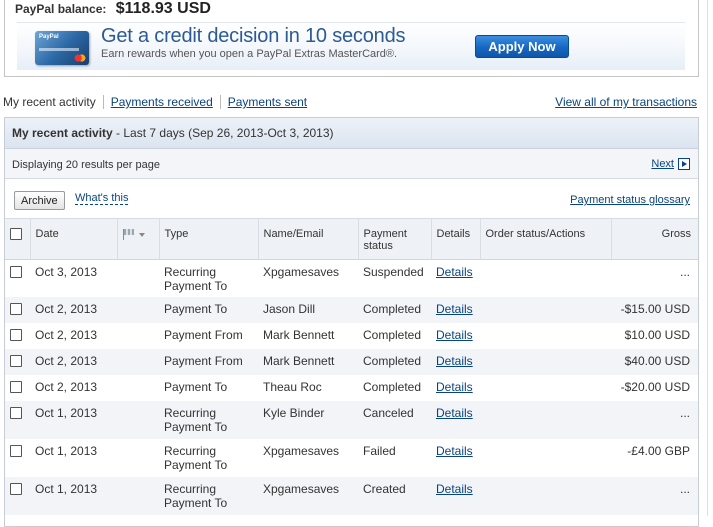 The image size is (713, 527). Describe the element at coordinates (308, 239) in the screenshot. I see `column-name-email: Name/Email` at that location.